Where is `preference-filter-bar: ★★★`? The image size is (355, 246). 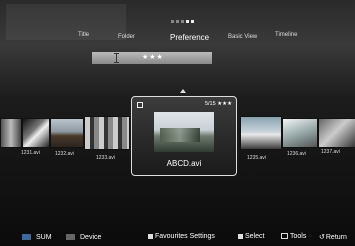 preference-filter-bar: ★★★ is located at coordinates (152, 58).